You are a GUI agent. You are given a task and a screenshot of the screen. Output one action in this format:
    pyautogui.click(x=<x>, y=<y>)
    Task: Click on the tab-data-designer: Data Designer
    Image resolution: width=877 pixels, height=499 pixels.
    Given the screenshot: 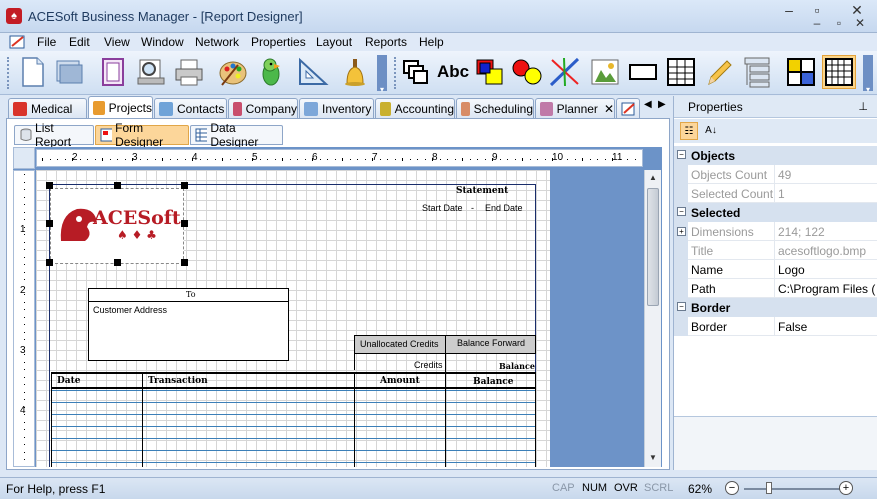 What is the action you would take?
    pyautogui.click(x=236, y=135)
    